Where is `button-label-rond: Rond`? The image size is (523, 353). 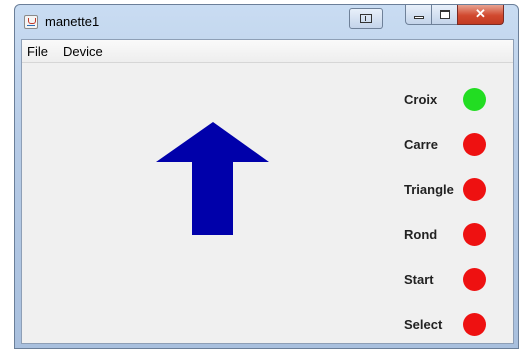
button-label-rond: Rond is located at coordinates (421, 234).